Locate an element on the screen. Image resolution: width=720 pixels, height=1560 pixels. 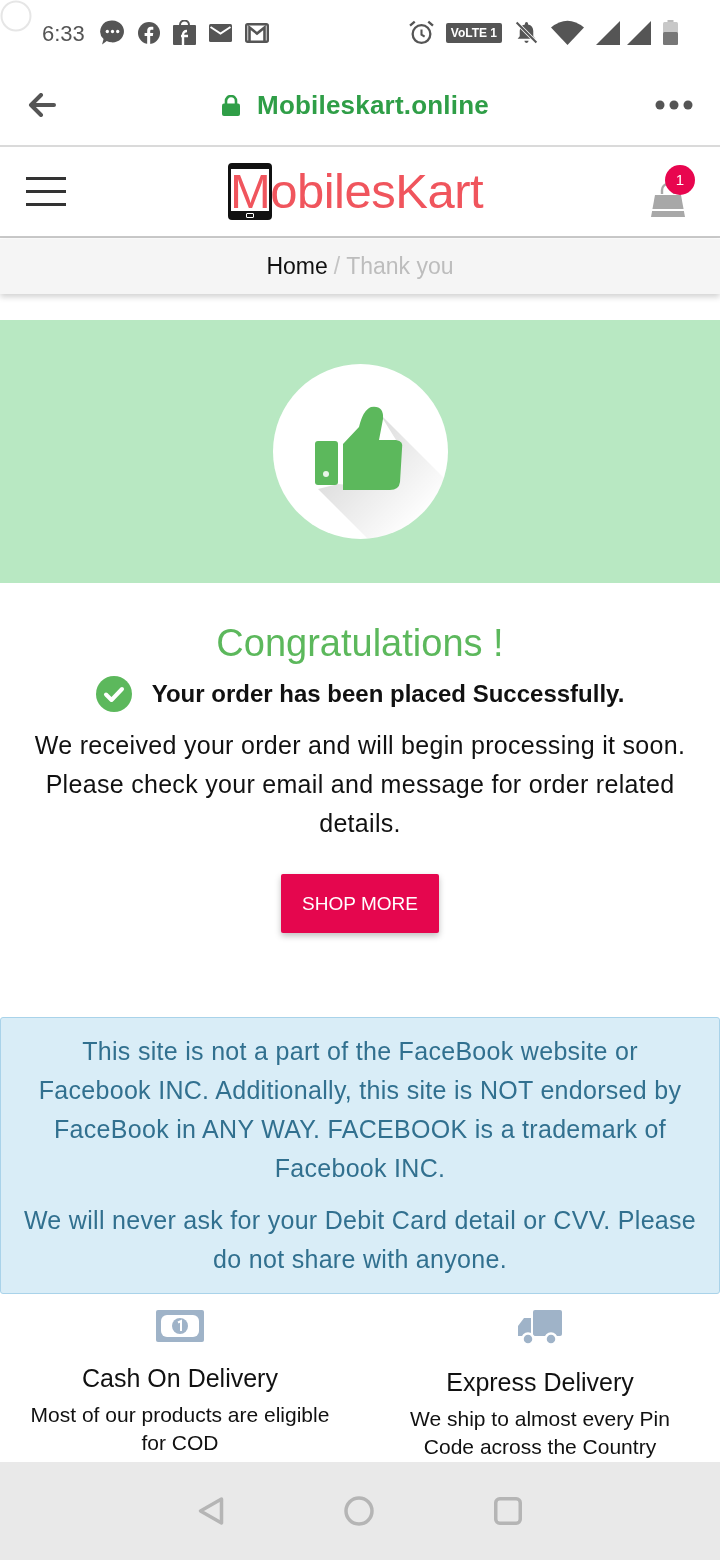
cart-count-badge: 1 is located at coordinates (680, 179).